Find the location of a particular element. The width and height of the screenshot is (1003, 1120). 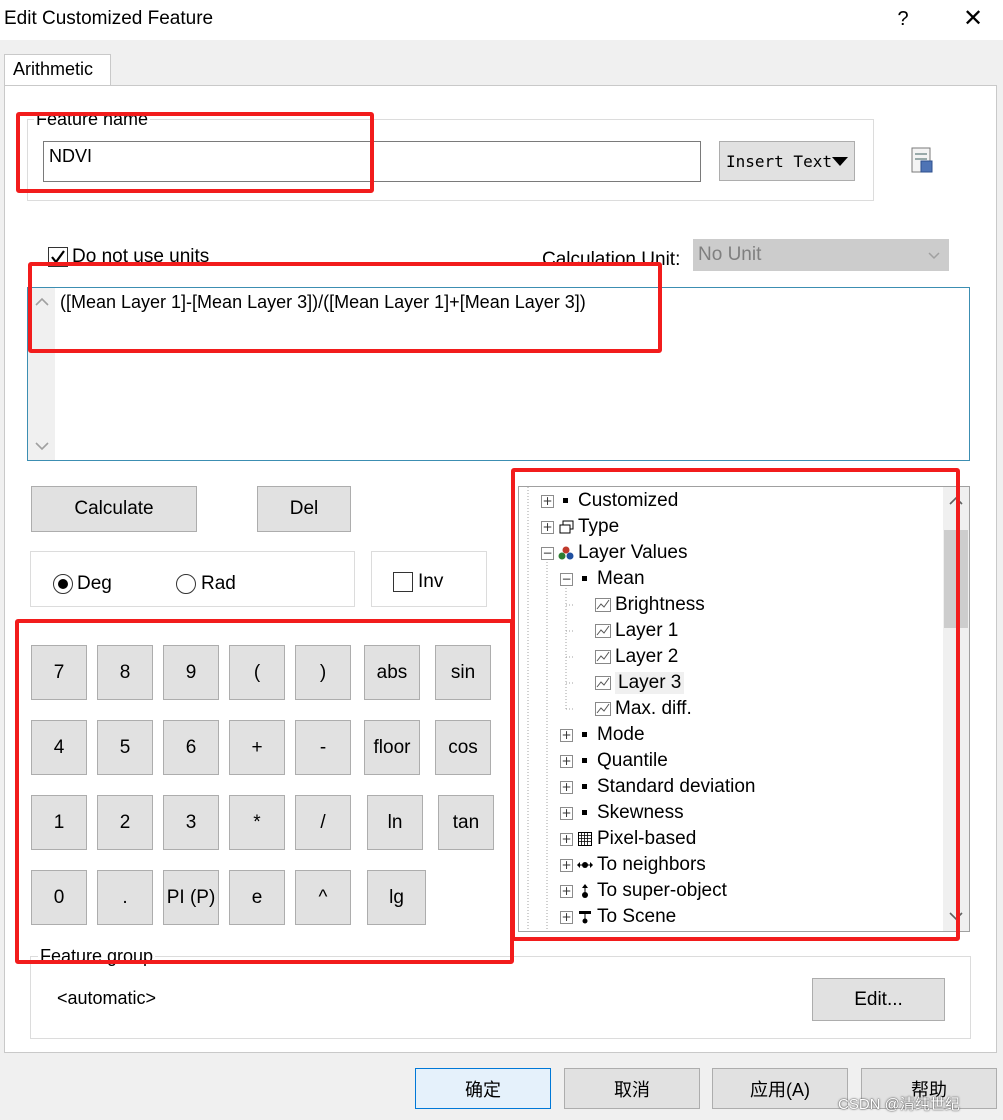

tree-item-layer-1: Layer 1 is located at coordinates (636, 631).